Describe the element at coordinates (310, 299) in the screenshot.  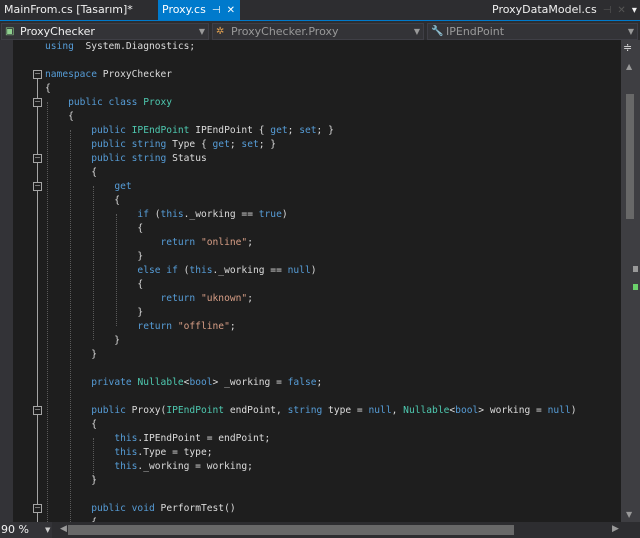
I see `code-line: return "uknown";` at that location.